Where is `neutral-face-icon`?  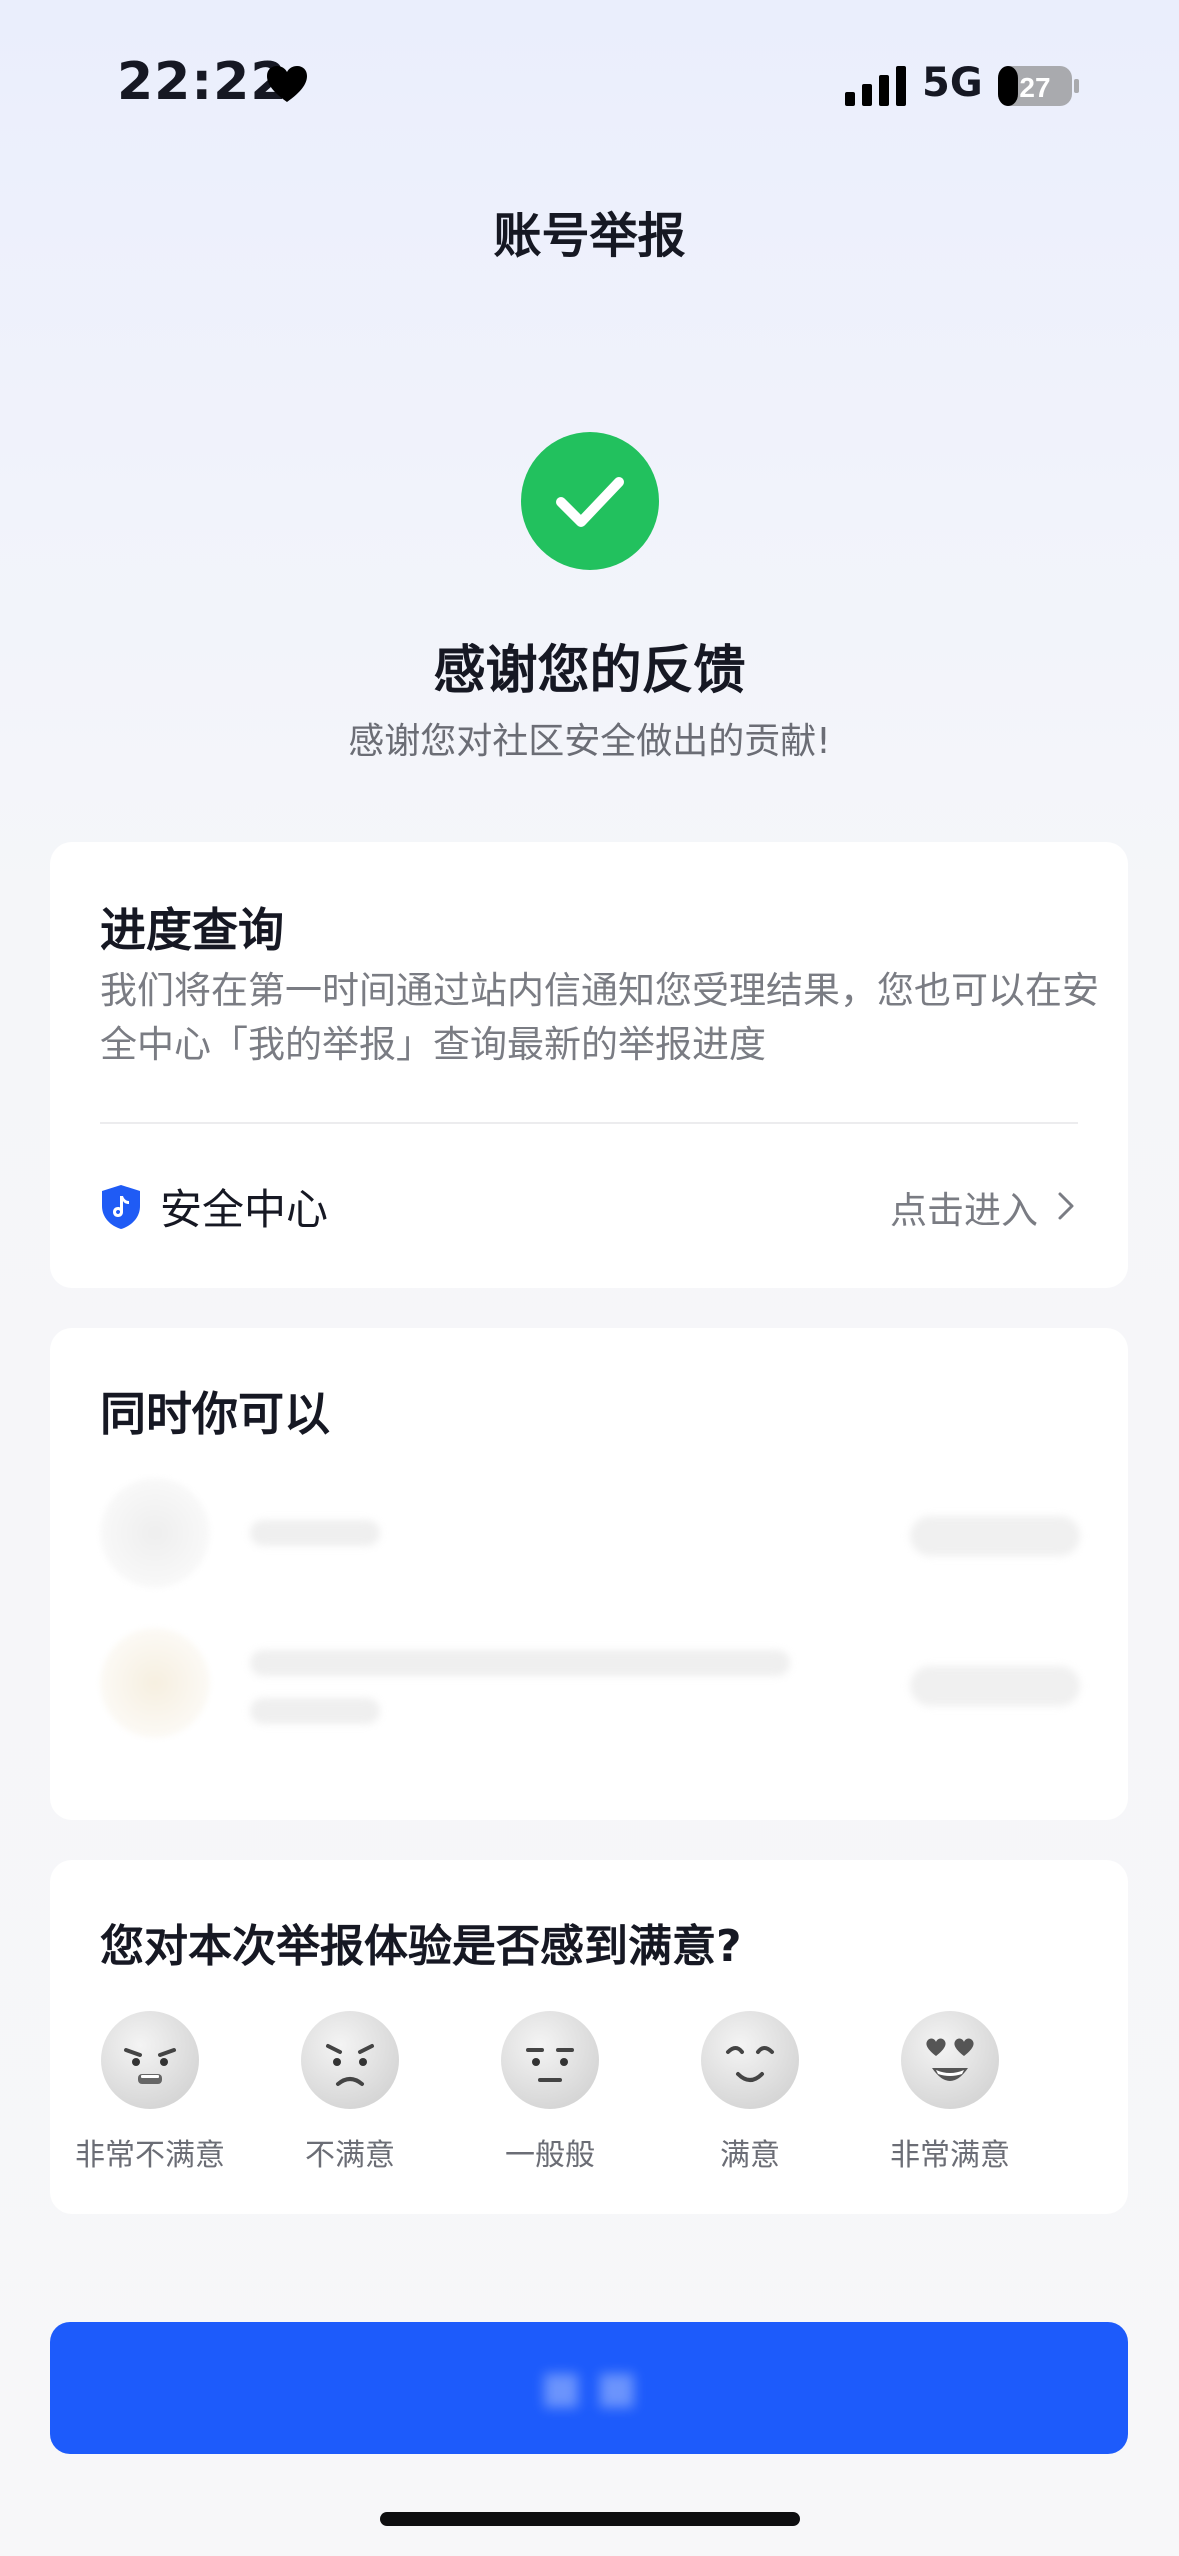 neutral-face-icon is located at coordinates (550, 2060).